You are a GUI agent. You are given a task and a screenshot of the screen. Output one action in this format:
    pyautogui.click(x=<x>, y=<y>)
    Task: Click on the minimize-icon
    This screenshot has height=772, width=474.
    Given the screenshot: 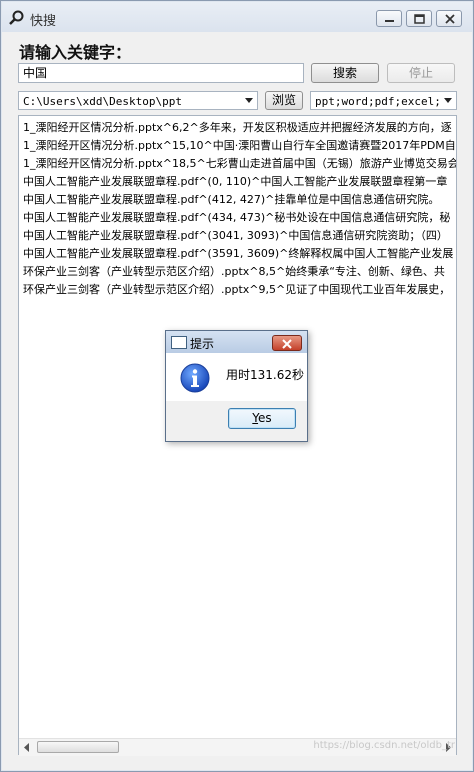 What is the action you would take?
    pyautogui.click(x=389, y=21)
    